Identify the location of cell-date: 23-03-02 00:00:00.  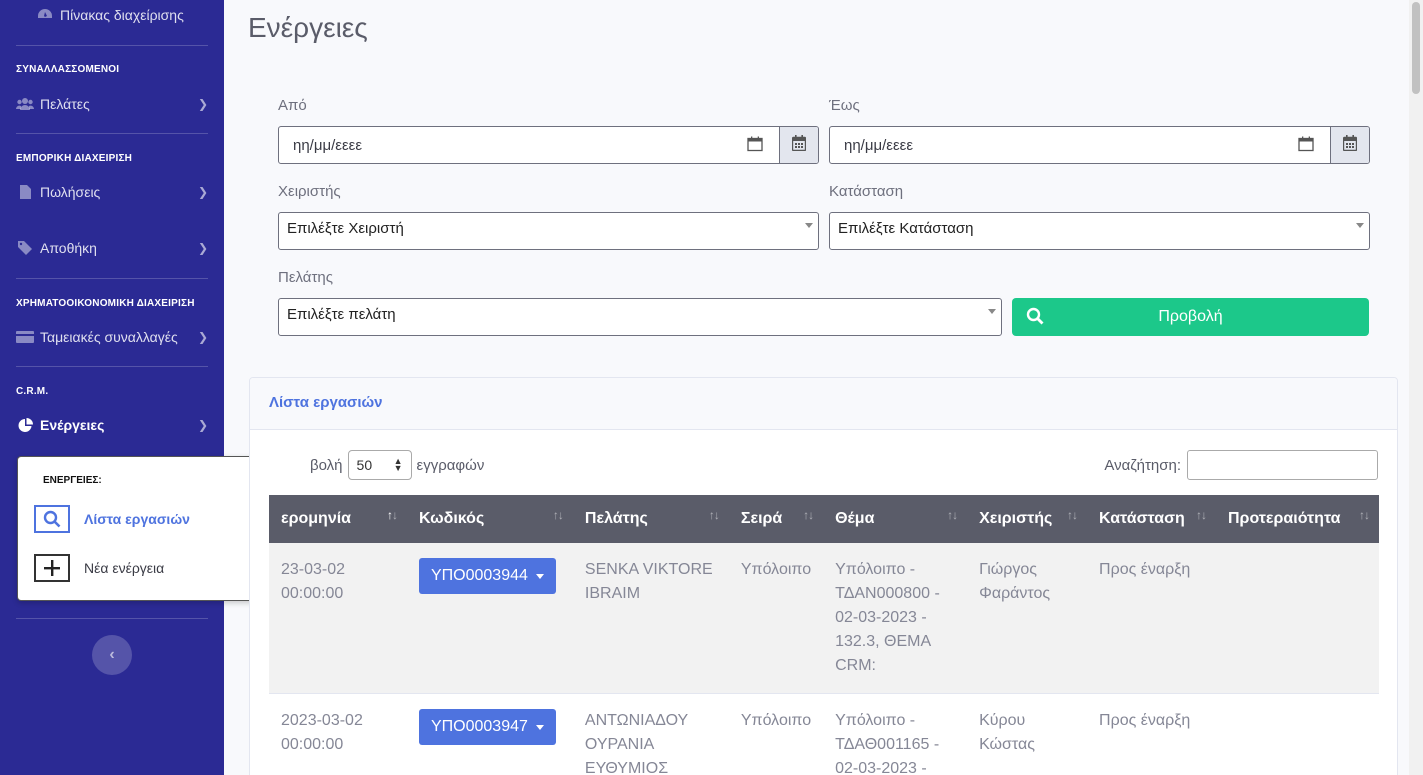
(338, 618).